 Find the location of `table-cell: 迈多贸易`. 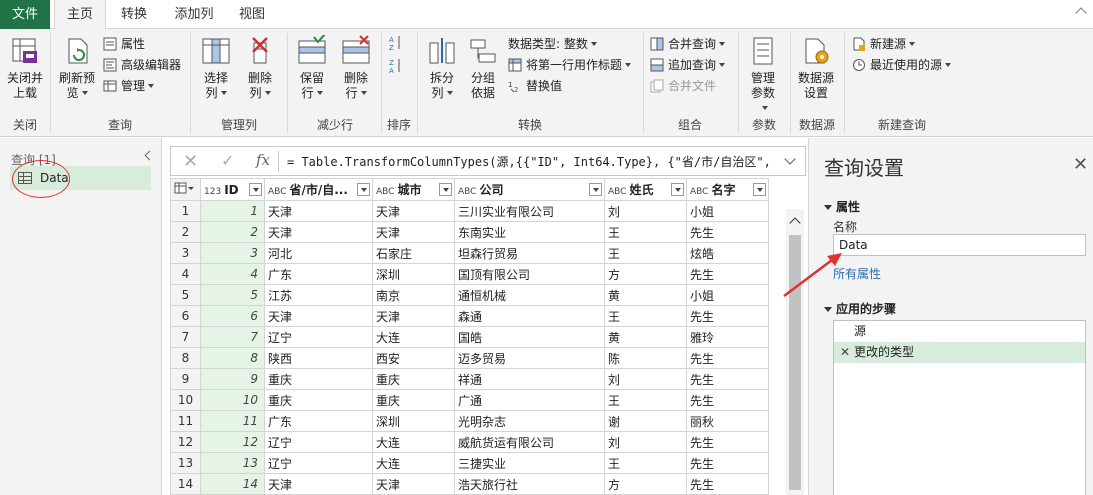

table-cell: 迈多贸易 is located at coordinates (529, 358).